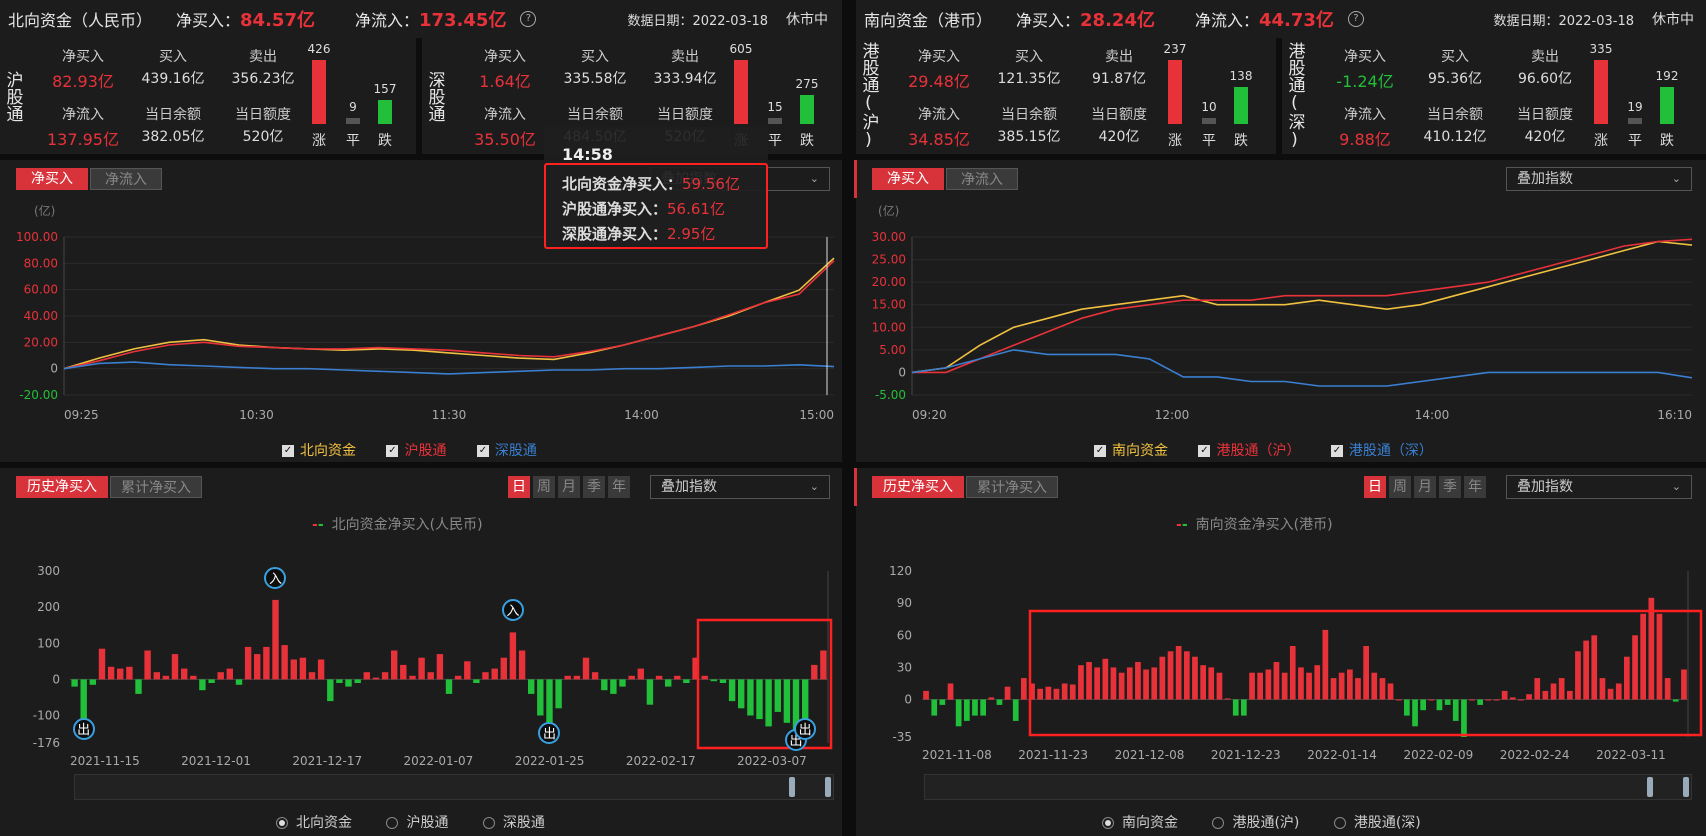  What do you see at coordinates (1140, 823) in the screenshot?
I see `radio-south: 南向资金` at bounding box center [1140, 823].